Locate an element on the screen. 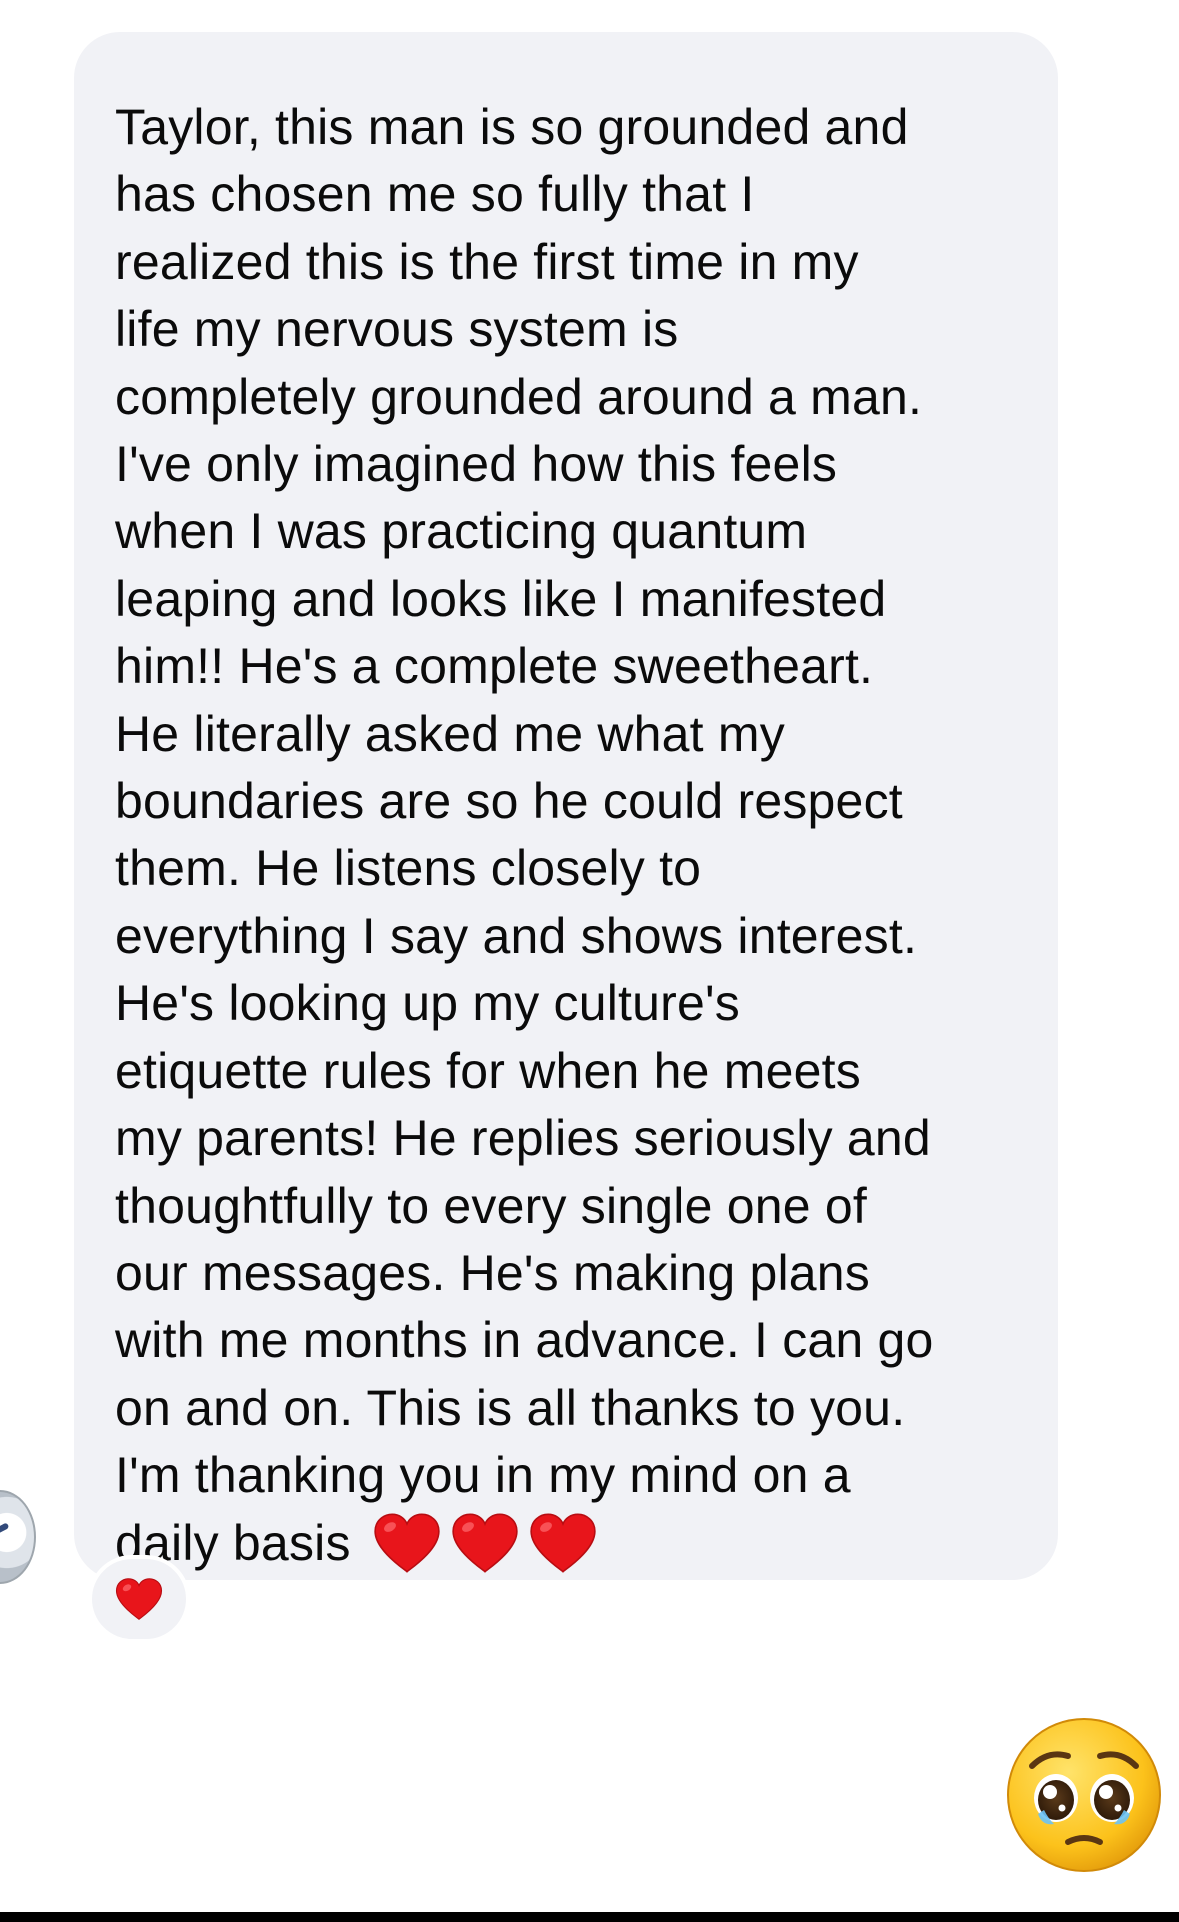 This screenshot has height=1922, width=1179. sender-avatar is located at coordinates (18, 1537).